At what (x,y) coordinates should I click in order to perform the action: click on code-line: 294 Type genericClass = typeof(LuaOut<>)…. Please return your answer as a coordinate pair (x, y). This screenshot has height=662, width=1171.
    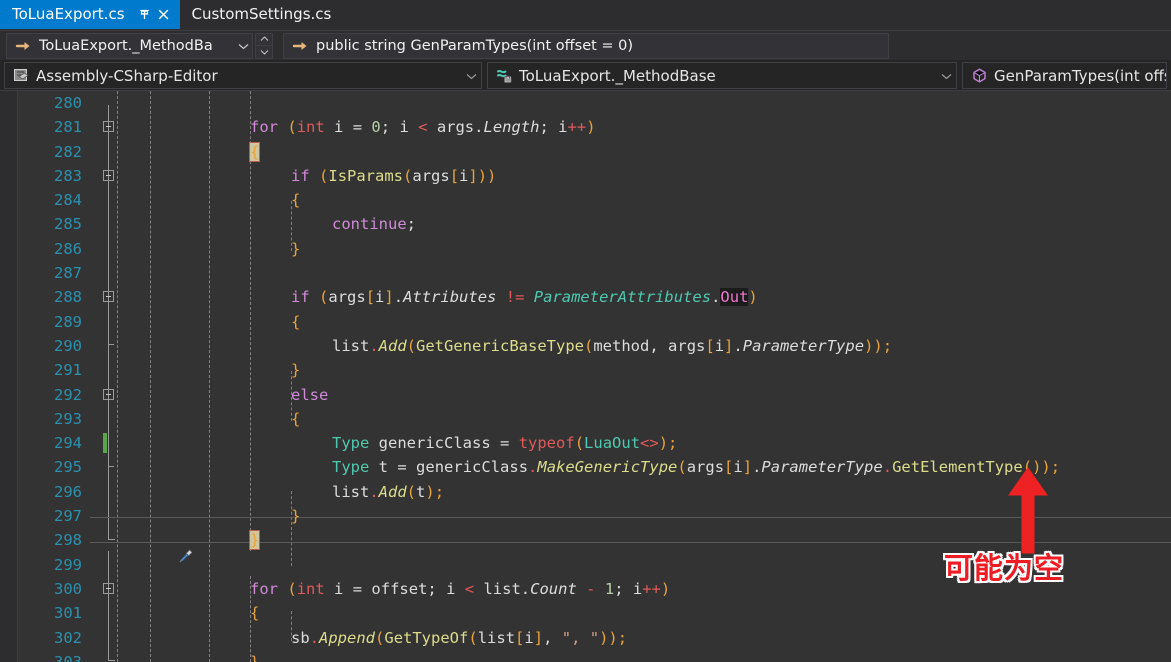
    Looking at the image, I should click on (594, 443).